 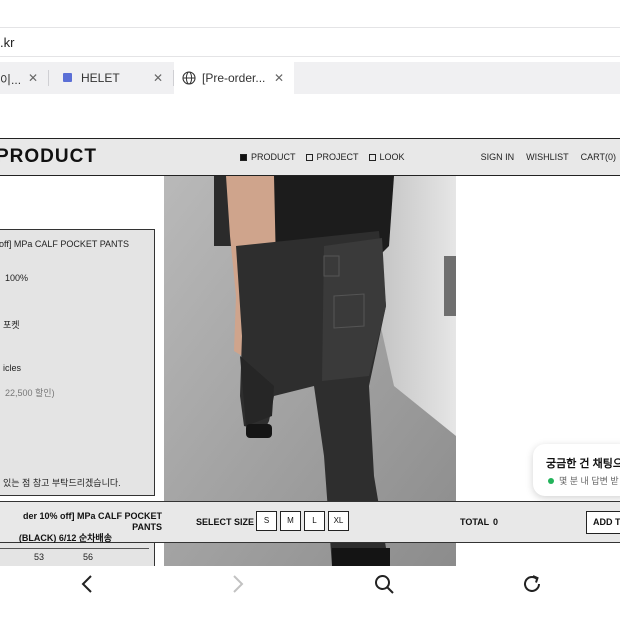 I want to click on nav-item-project: PROJECT, so click(x=332, y=157).